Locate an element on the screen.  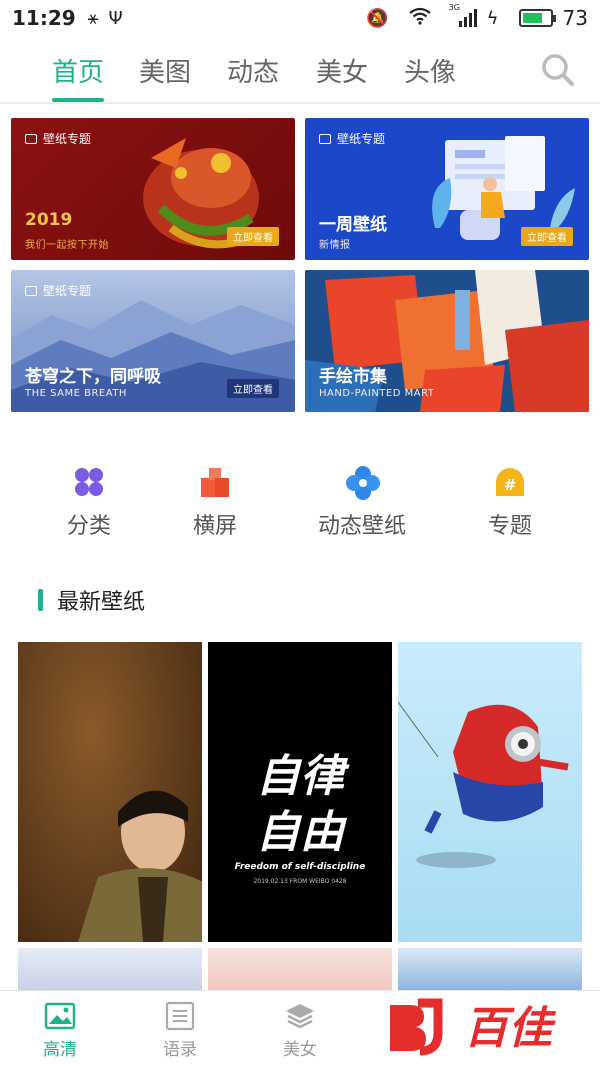
category-label: 动态壁纸 is located at coordinates (361, 526).